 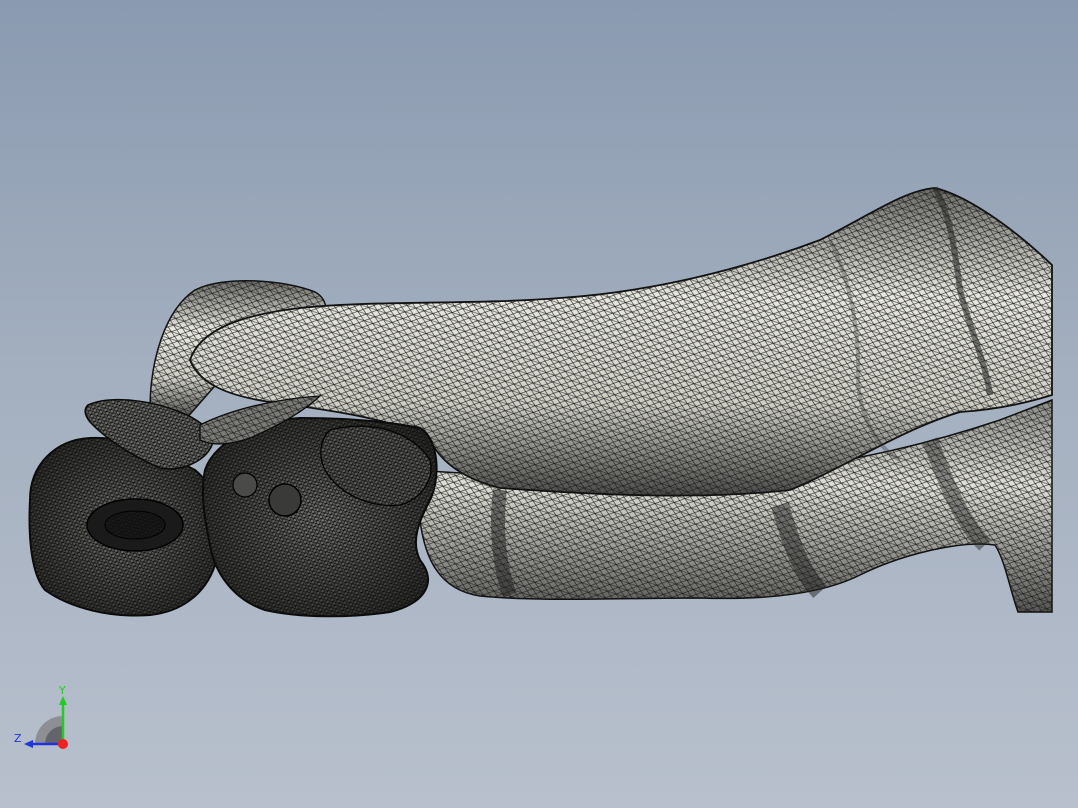 I want to click on triad-quarter-disc, so click(x=49, y=730).